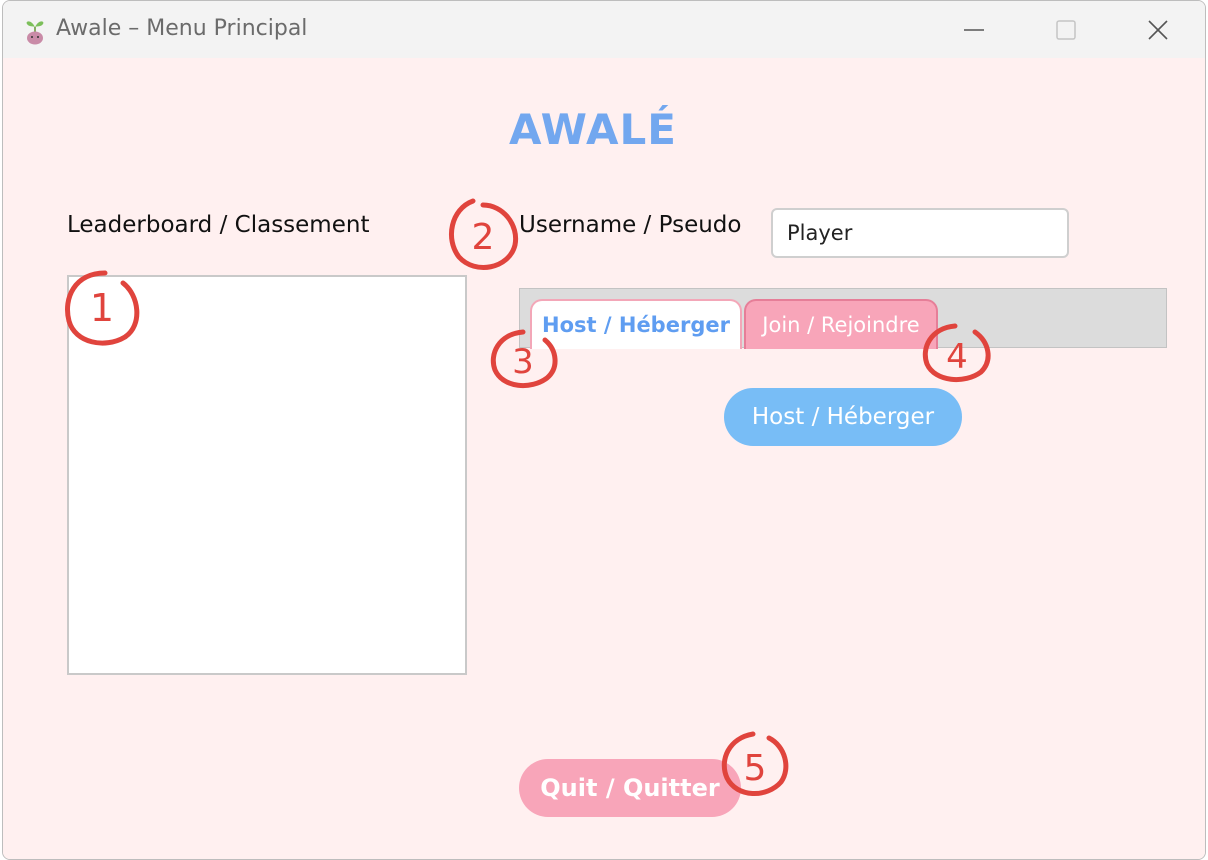 The height and width of the screenshot is (860, 1208). Describe the element at coordinates (35, 33) in the screenshot. I see `app-seedling-icon` at that location.